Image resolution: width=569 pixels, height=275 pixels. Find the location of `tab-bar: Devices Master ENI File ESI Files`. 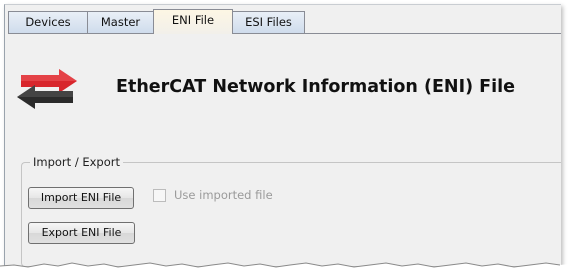

tab-bar: Devices Master ENI File ESI Files is located at coordinates (284, 21).